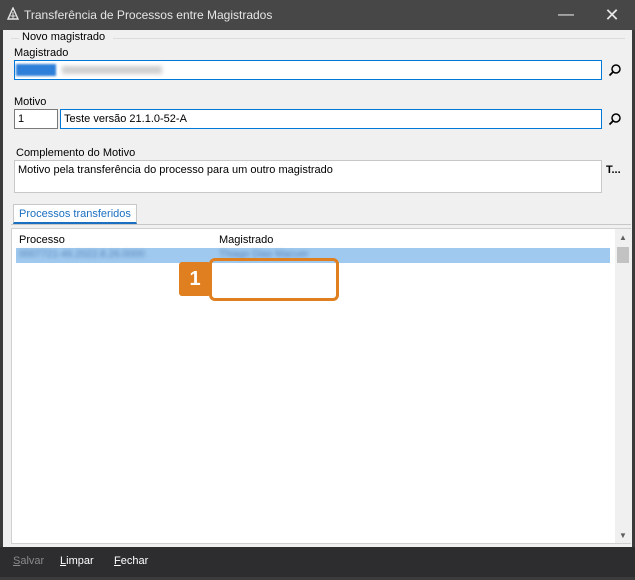 This screenshot has height=580, width=635. Describe the element at coordinates (623, 237) in the screenshot. I see `scroll-up-icon: ▲` at that location.